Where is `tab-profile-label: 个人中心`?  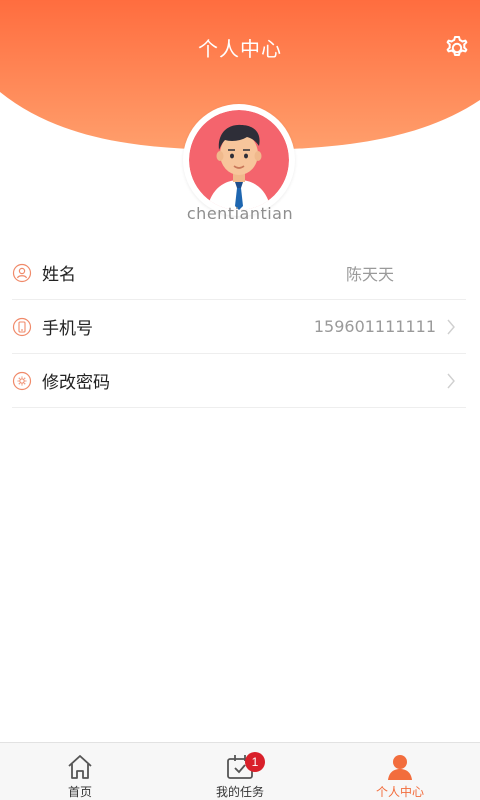
tab-profile-label: 个人中心 is located at coordinates (399, 792).